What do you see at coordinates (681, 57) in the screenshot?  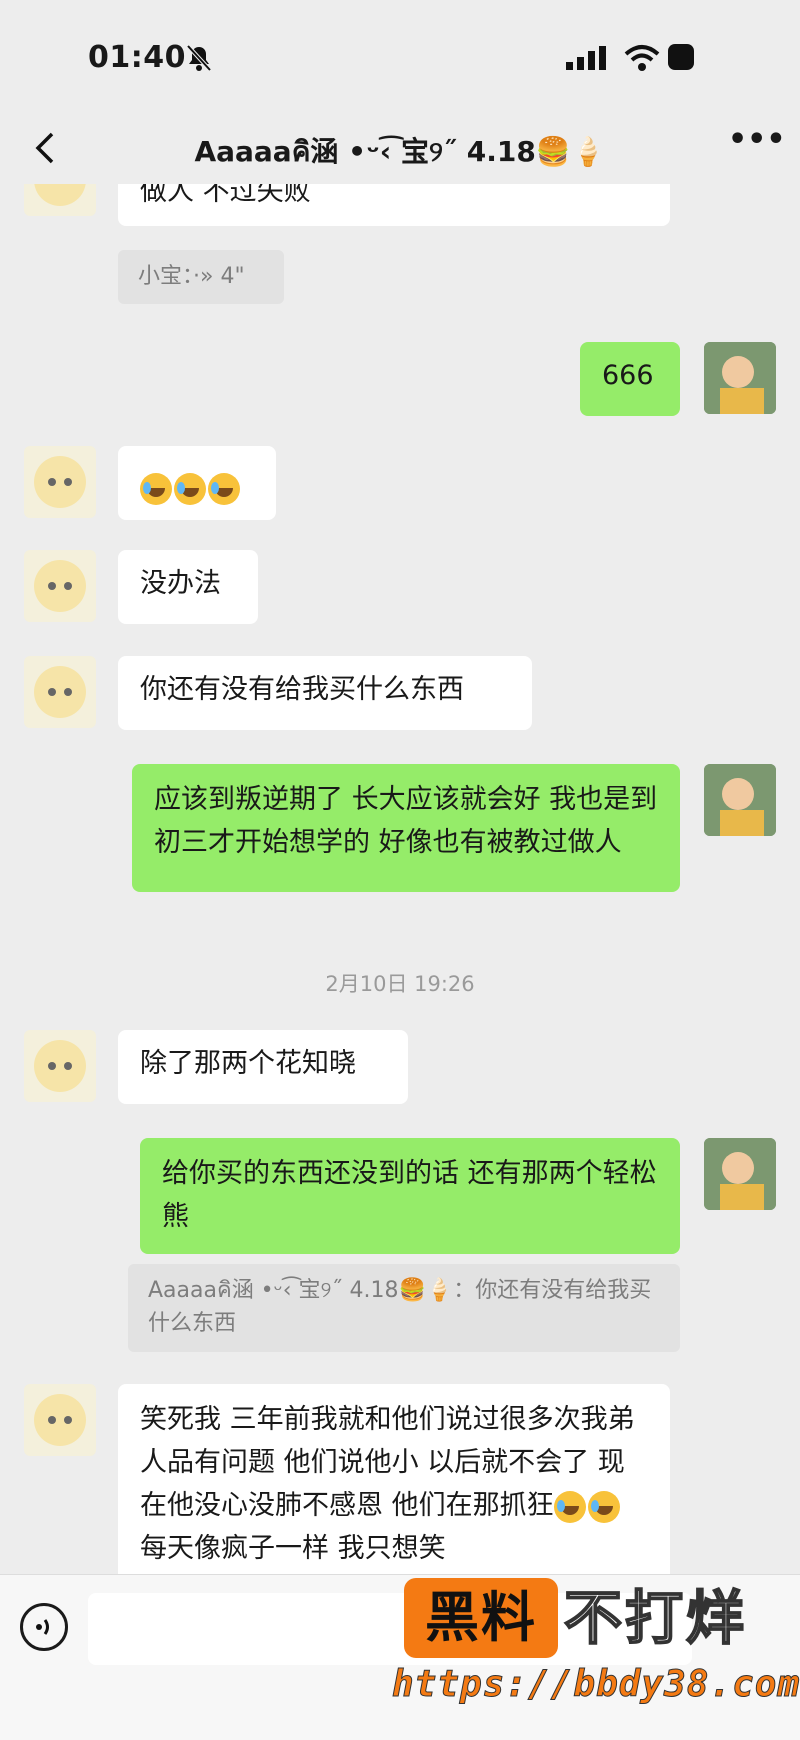 I see `battery-icon` at bounding box center [681, 57].